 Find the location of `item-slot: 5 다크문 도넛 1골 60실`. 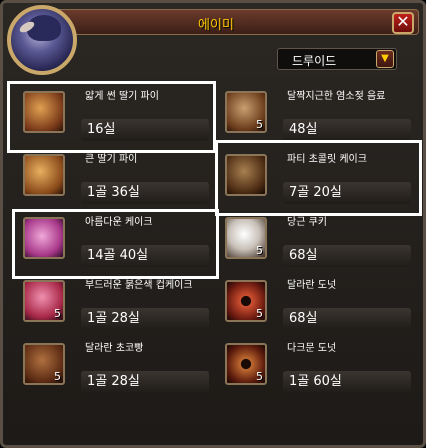

item-slot: 5 다크문 도넛 1골 60실 is located at coordinates (316, 368).